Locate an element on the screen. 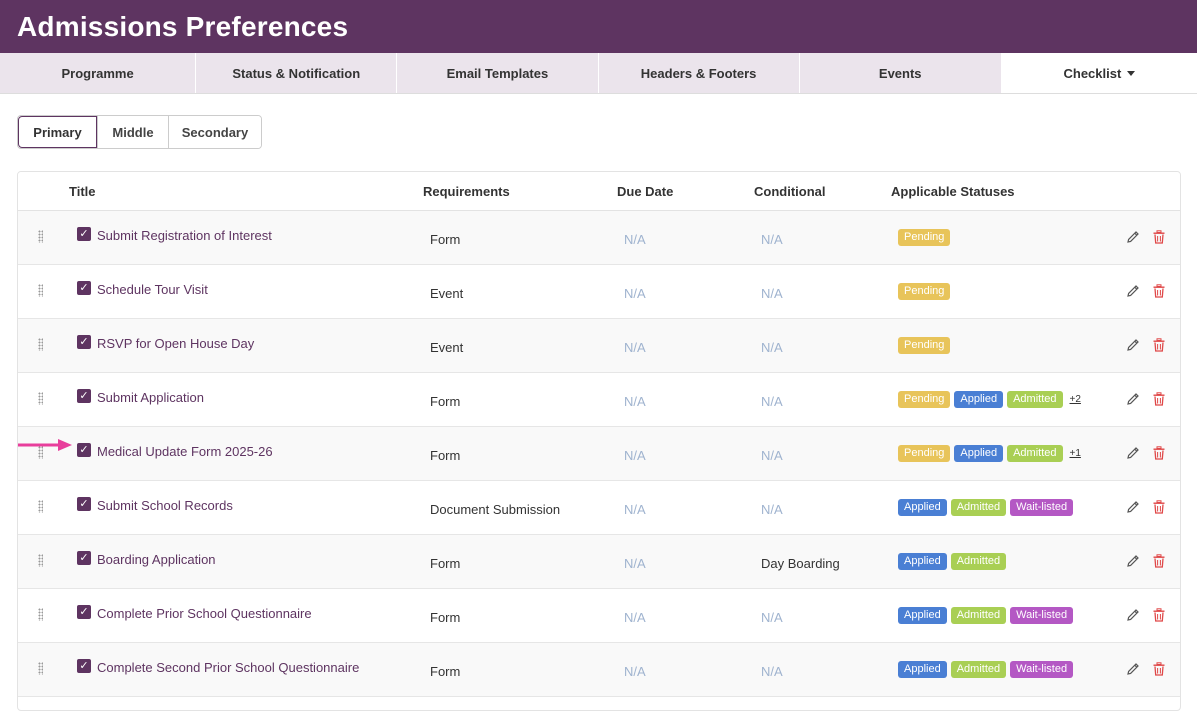 This screenshot has height=711, width=1197. tab-status-notification: Status & Notification is located at coordinates (297, 73).